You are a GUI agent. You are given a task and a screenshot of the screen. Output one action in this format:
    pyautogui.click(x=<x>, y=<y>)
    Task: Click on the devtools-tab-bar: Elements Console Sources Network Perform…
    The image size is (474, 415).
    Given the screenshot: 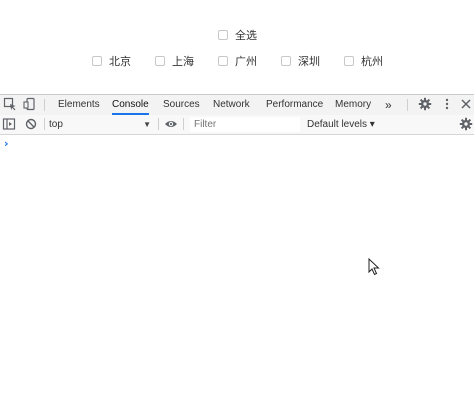 What is the action you would take?
    pyautogui.click(x=237, y=105)
    